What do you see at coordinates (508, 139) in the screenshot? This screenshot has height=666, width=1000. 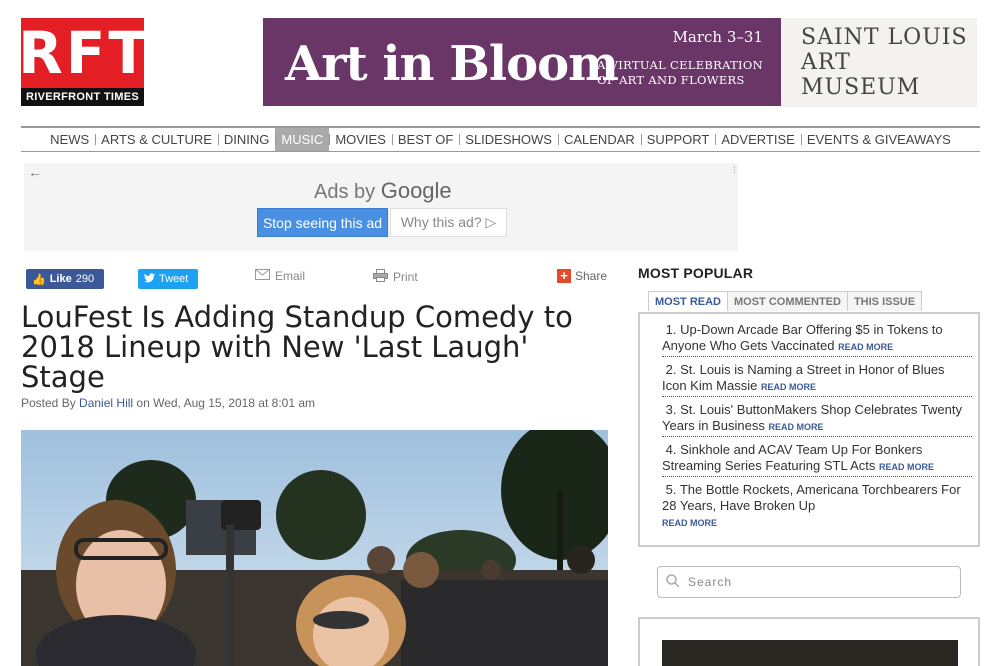 I see `nav-item-slideshows: SLIDESHOWS` at bounding box center [508, 139].